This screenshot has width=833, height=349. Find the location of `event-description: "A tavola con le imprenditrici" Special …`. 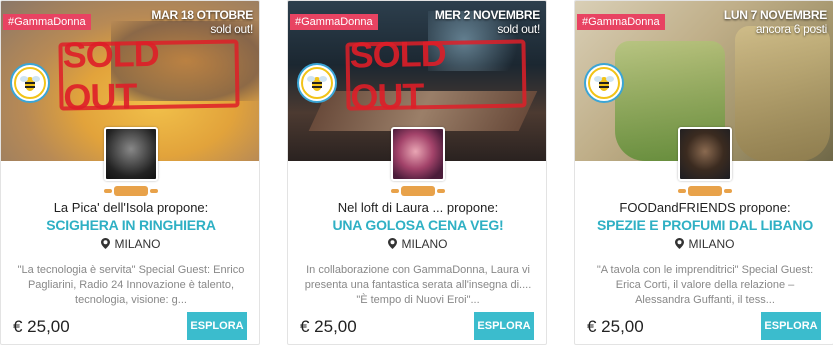

event-description: "A tavola con le imprenditrici" Special … is located at coordinates (705, 285).